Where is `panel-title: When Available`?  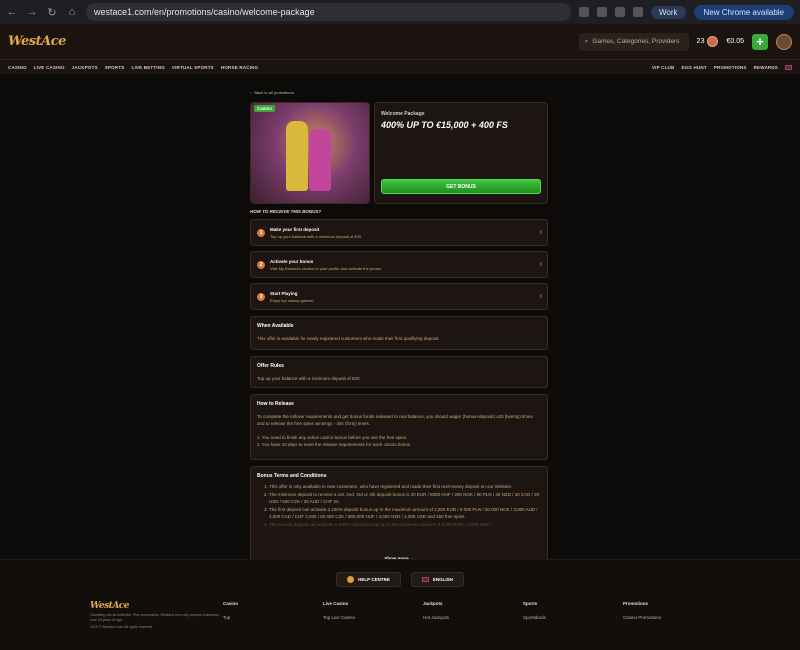 panel-title: When Available is located at coordinates (275, 326).